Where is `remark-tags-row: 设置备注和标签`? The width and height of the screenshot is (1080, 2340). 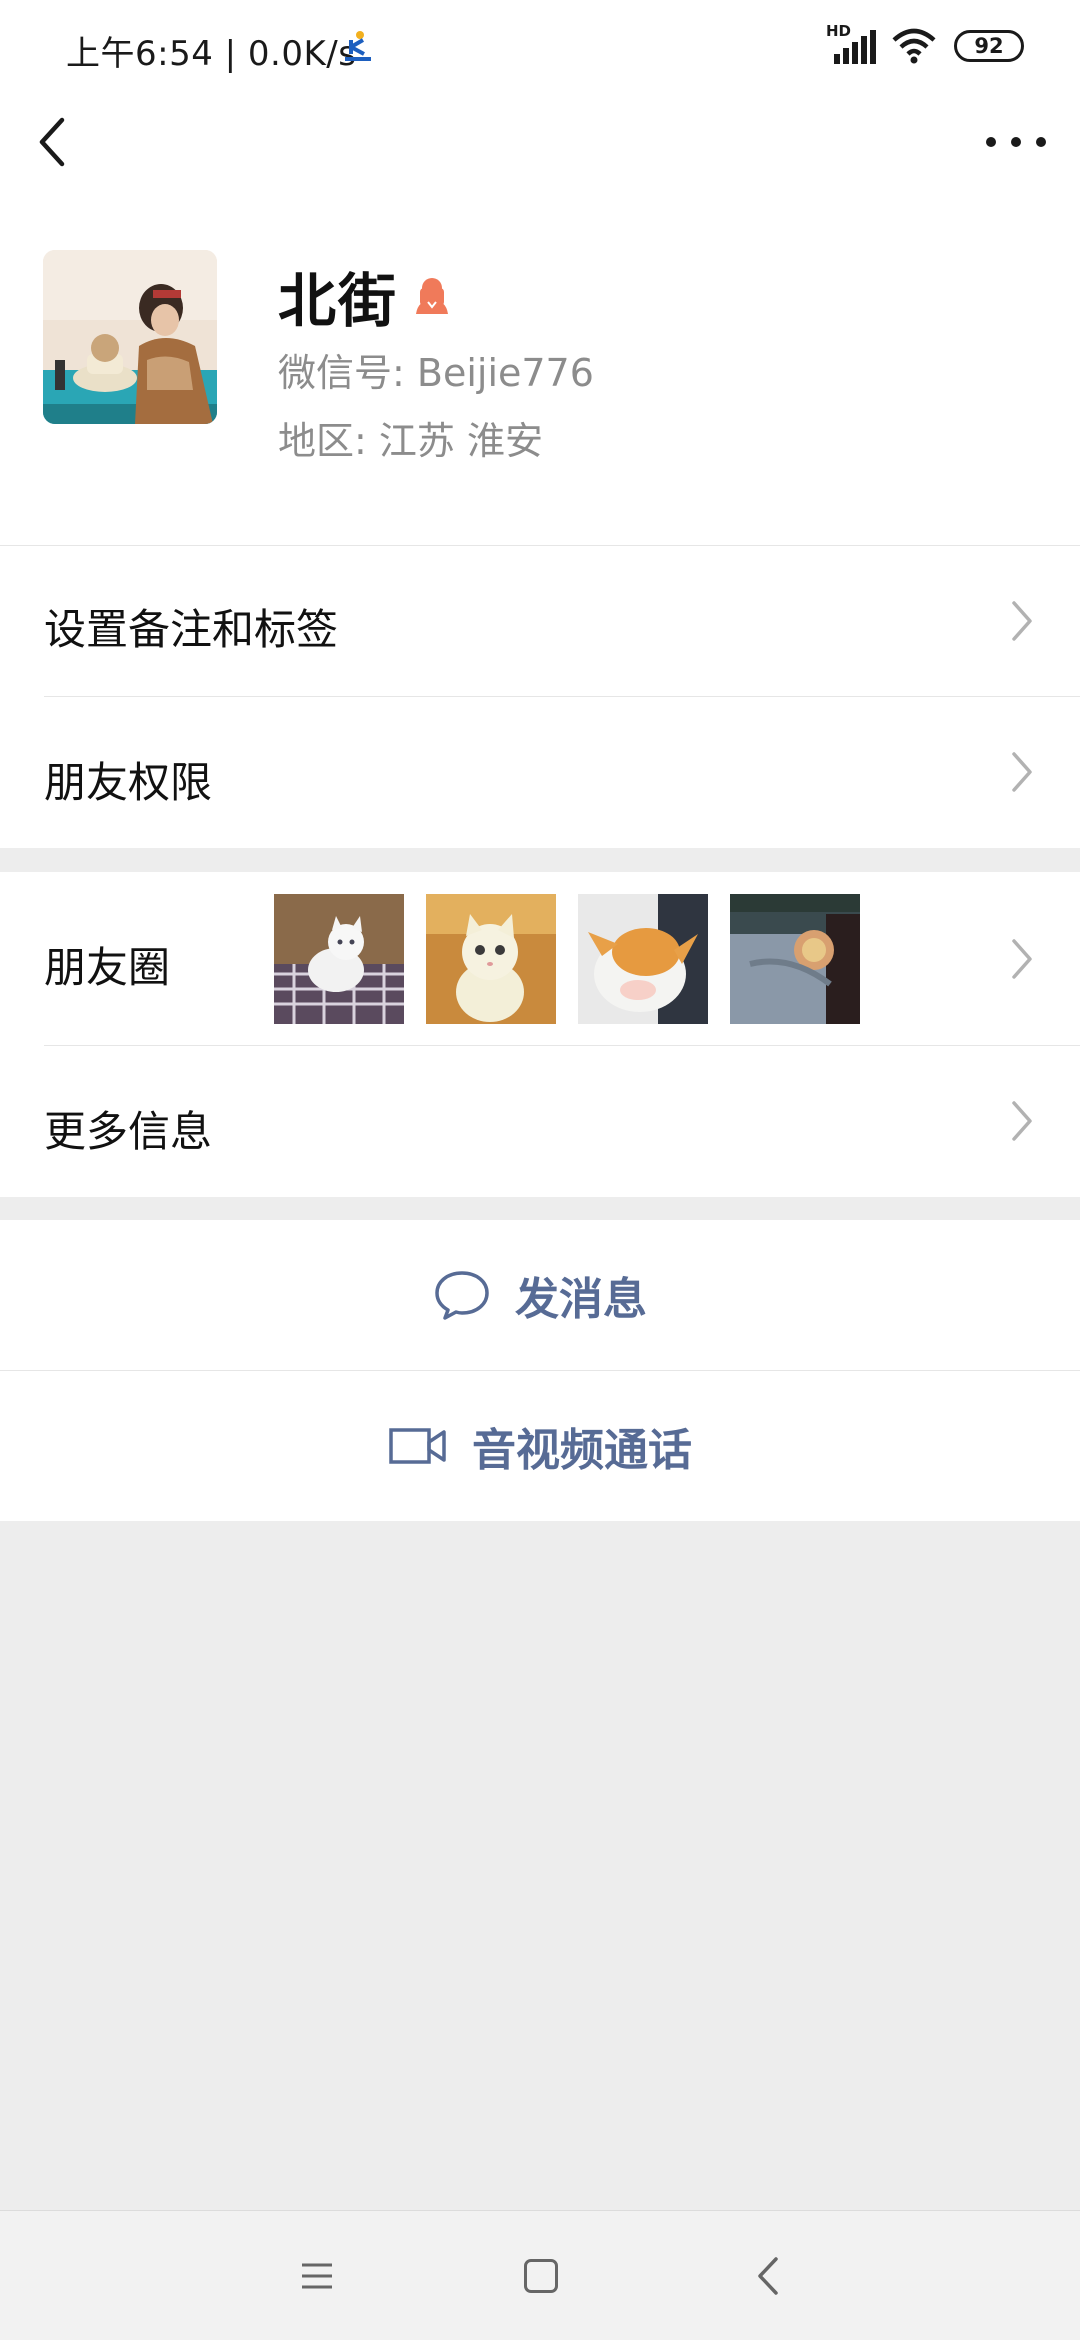
remark-tags-row: 设置备注和标签 is located at coordinates (540, 621).